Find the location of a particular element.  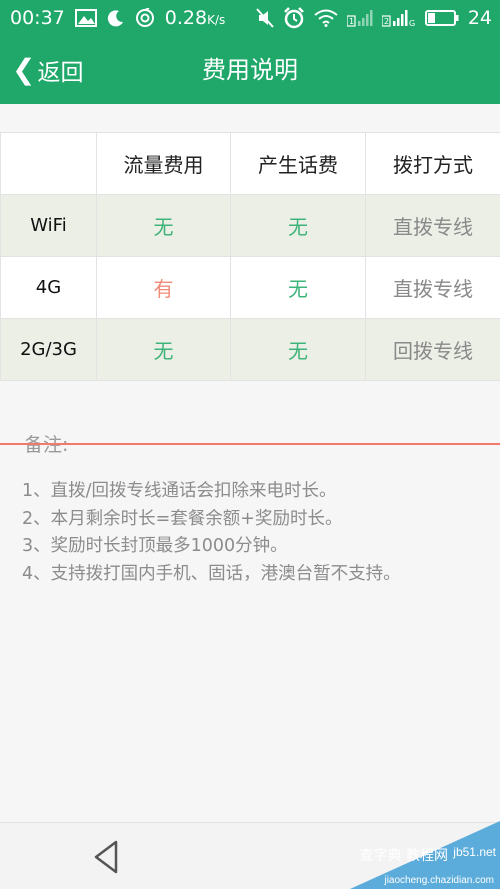

table-row: 4G 有 无 直拨专线 is located at coordinates (250, 287).